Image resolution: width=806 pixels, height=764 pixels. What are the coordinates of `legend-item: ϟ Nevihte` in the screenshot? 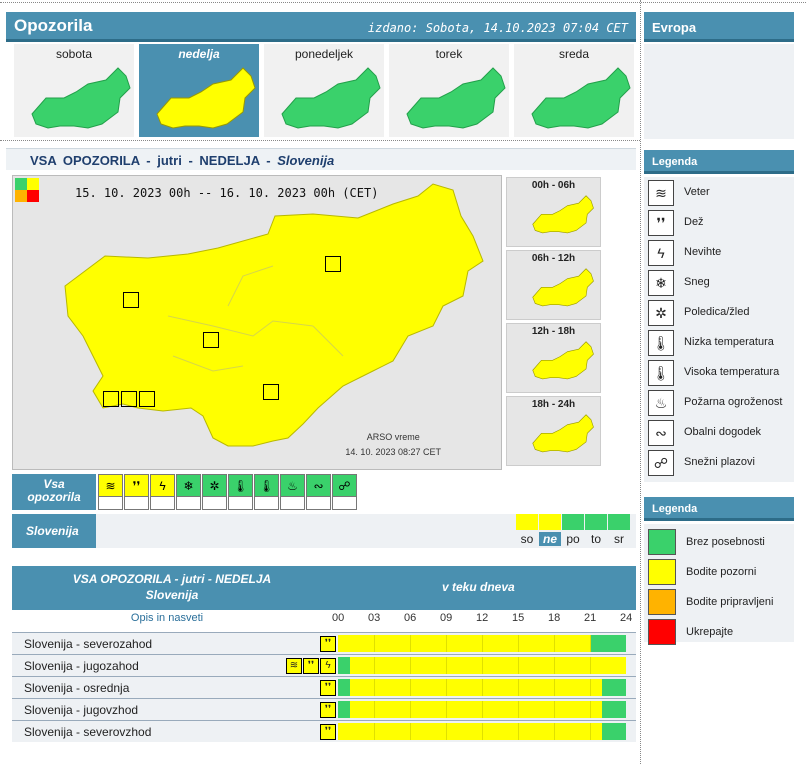 It's located at (721, 253).